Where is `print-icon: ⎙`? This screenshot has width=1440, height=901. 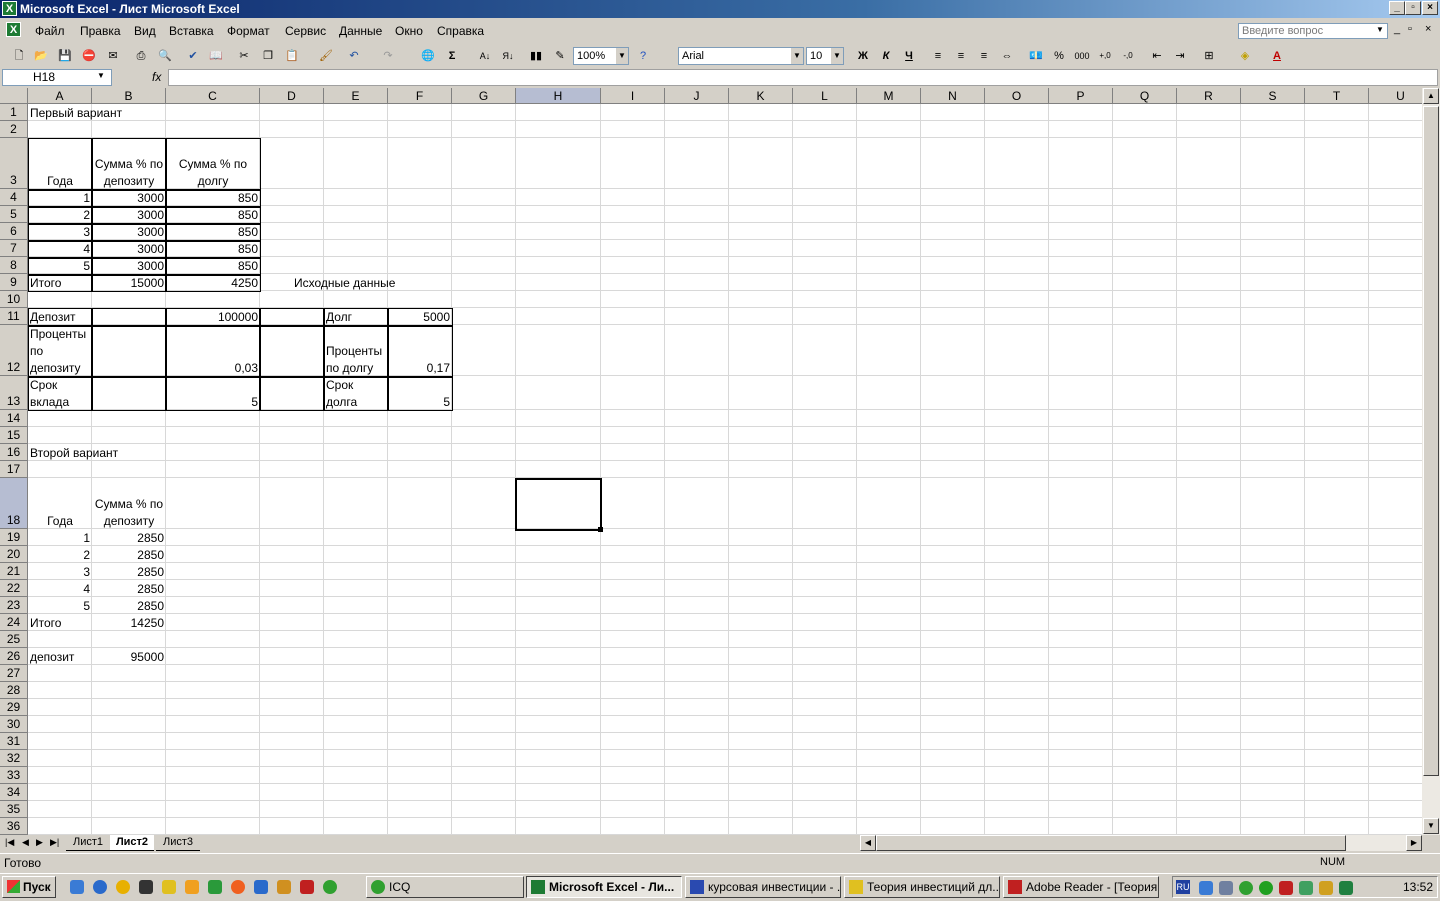 print-icon: ⎙ is located at coordinates (141, 56).